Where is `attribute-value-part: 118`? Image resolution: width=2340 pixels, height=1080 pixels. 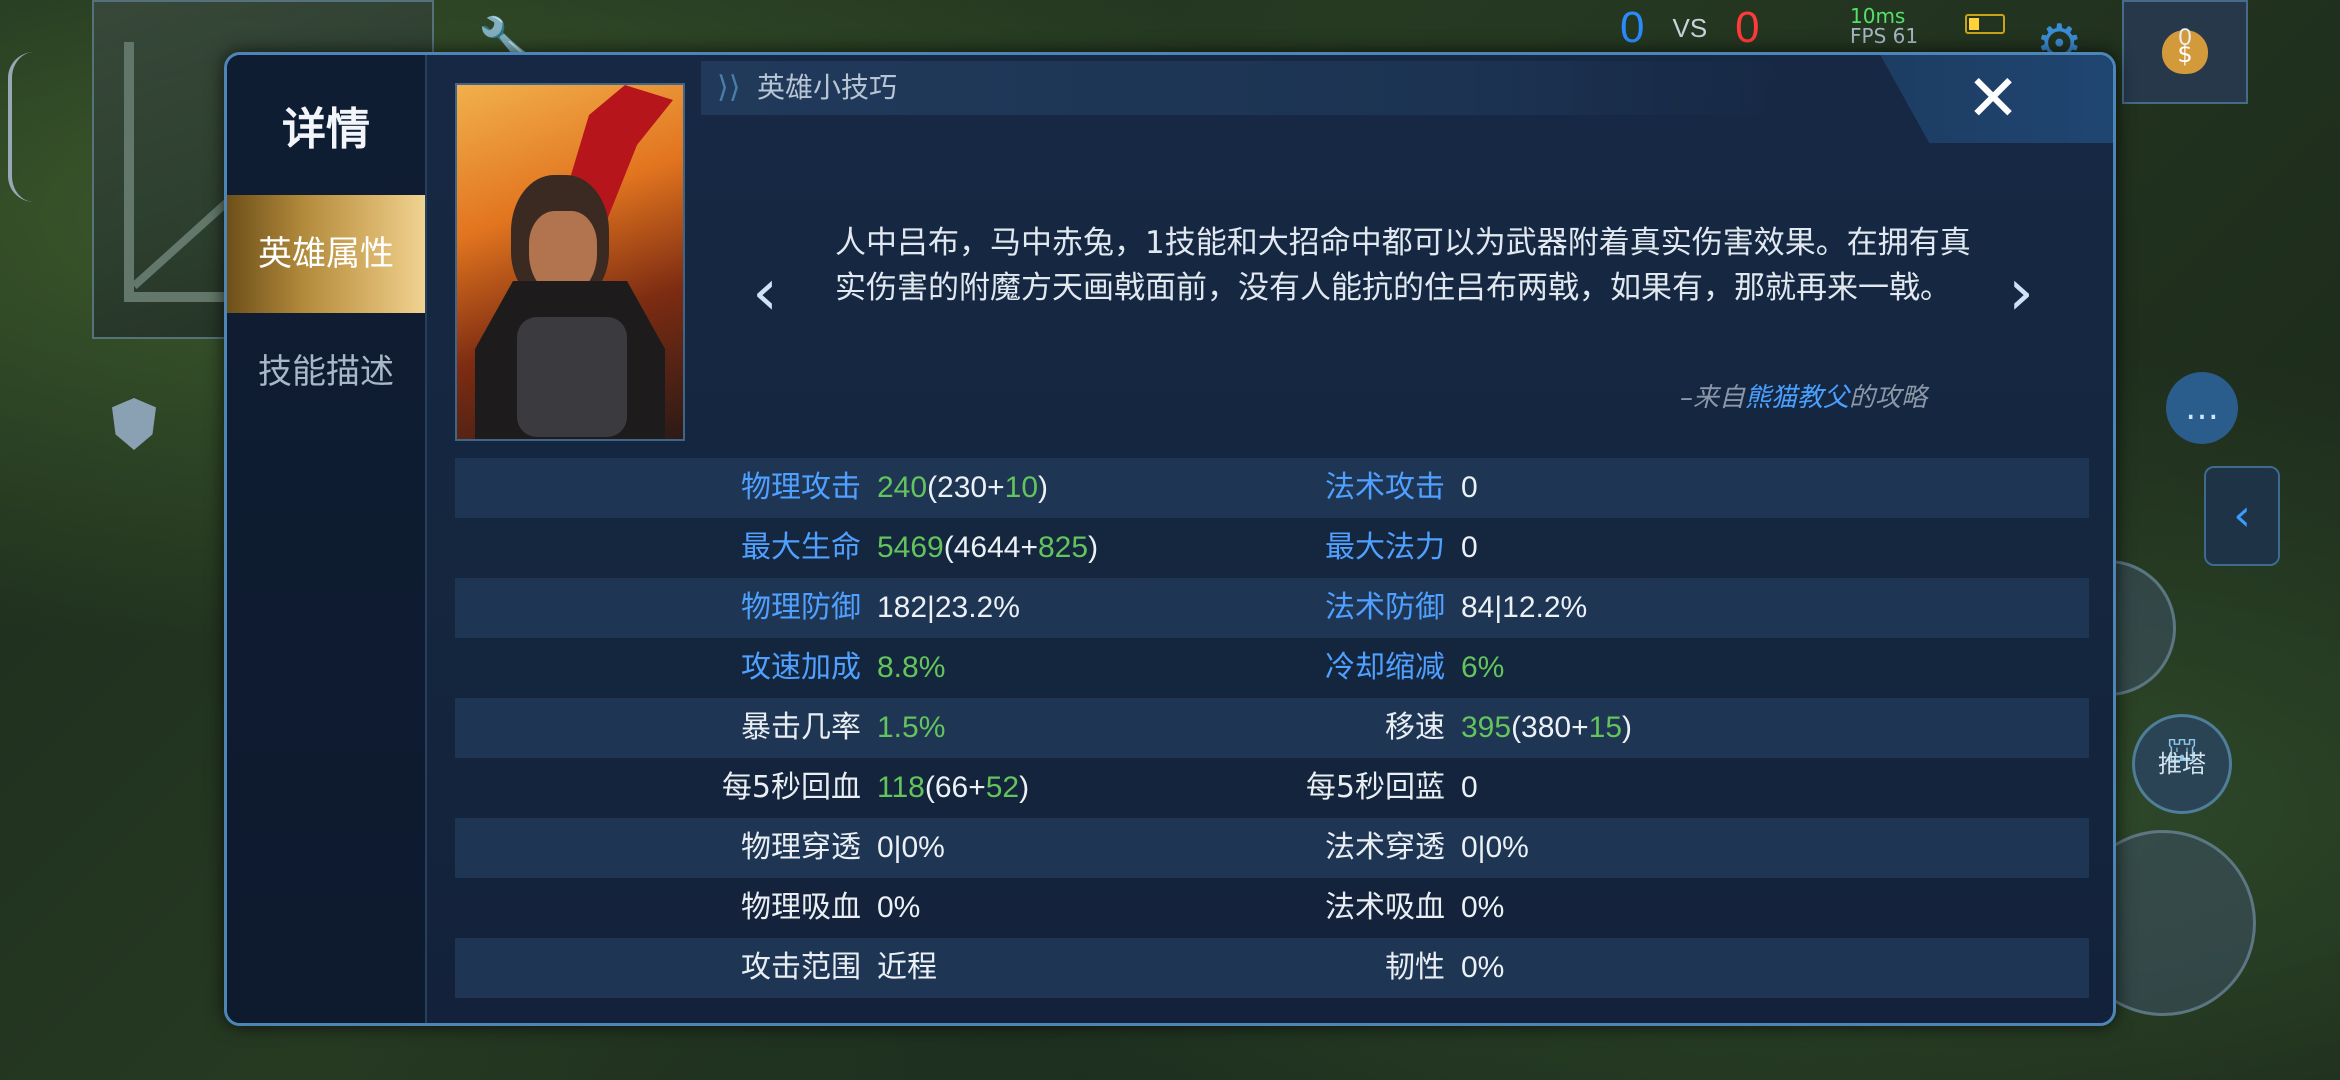 attribute-value-part: 118 is located at coordinates (901, 787).